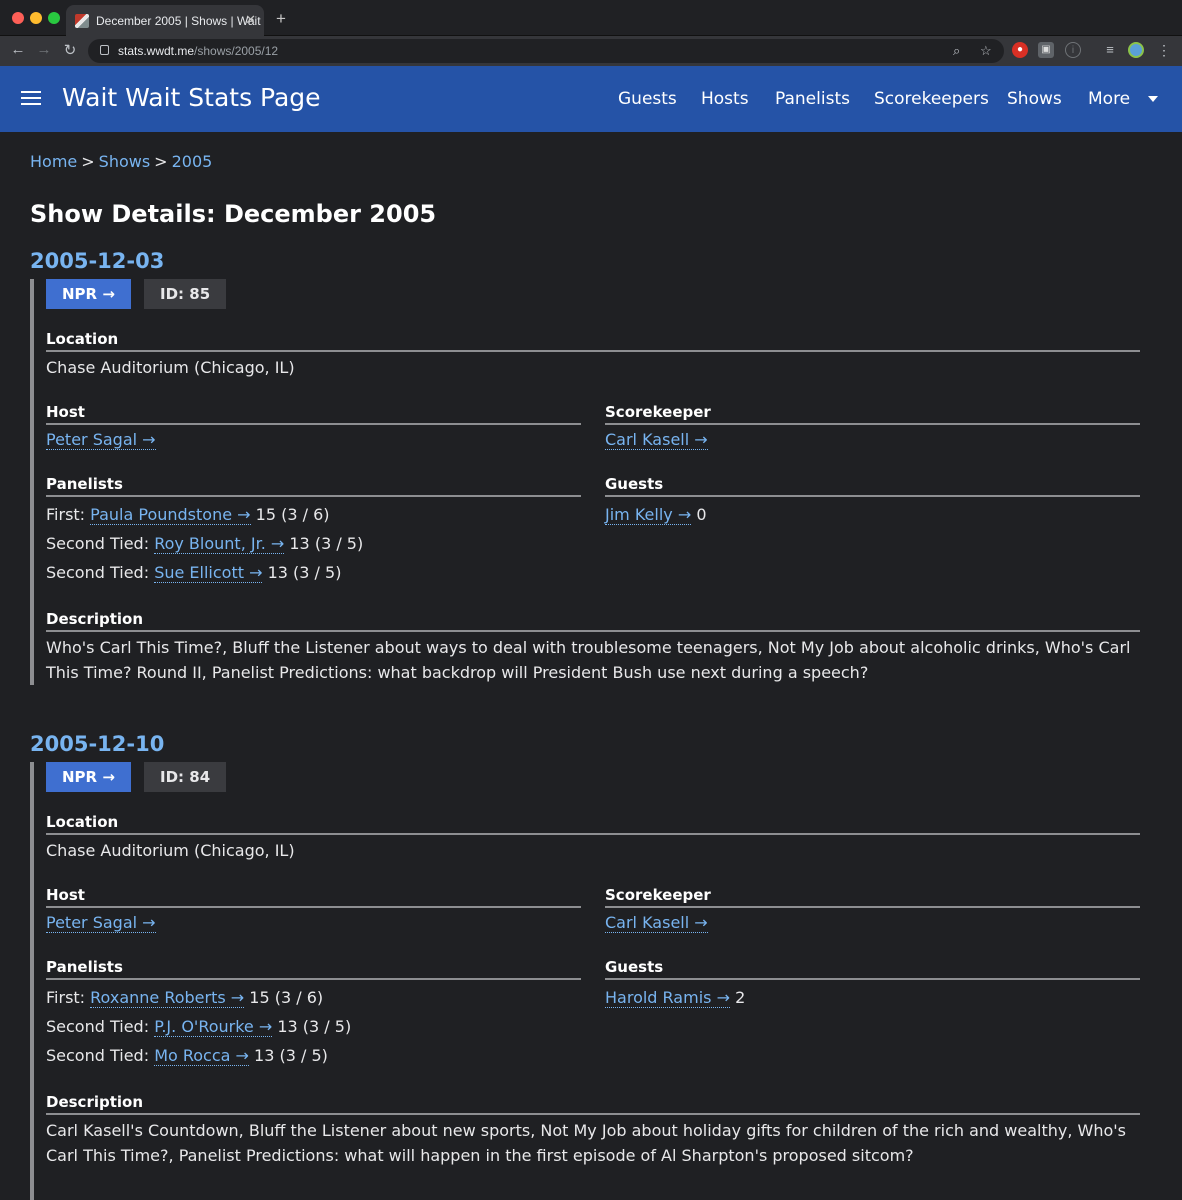  What do you see at coordinates (66, 997) in the screenshot?
I see `panelist-rank: First:` at bounding box center [66, 997].